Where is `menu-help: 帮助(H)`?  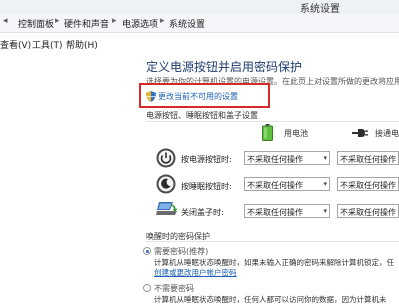 menu-help: 帮助(H) is located at coordinates (82, 44).